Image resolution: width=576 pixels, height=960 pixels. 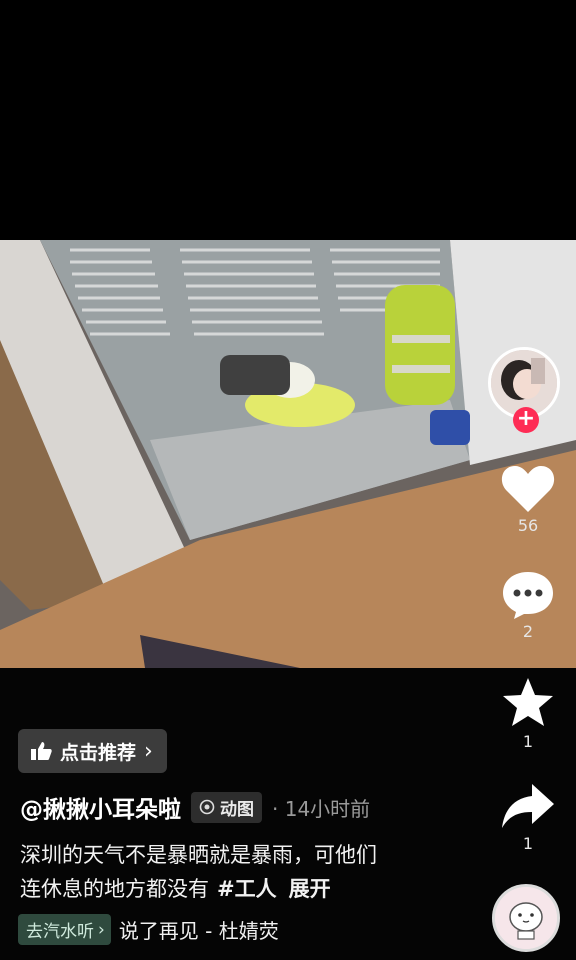 What do you see at coordinates (41, 751) in the screenshot?
I see `thumbs-up-icon` at bounding box center [41, 751].